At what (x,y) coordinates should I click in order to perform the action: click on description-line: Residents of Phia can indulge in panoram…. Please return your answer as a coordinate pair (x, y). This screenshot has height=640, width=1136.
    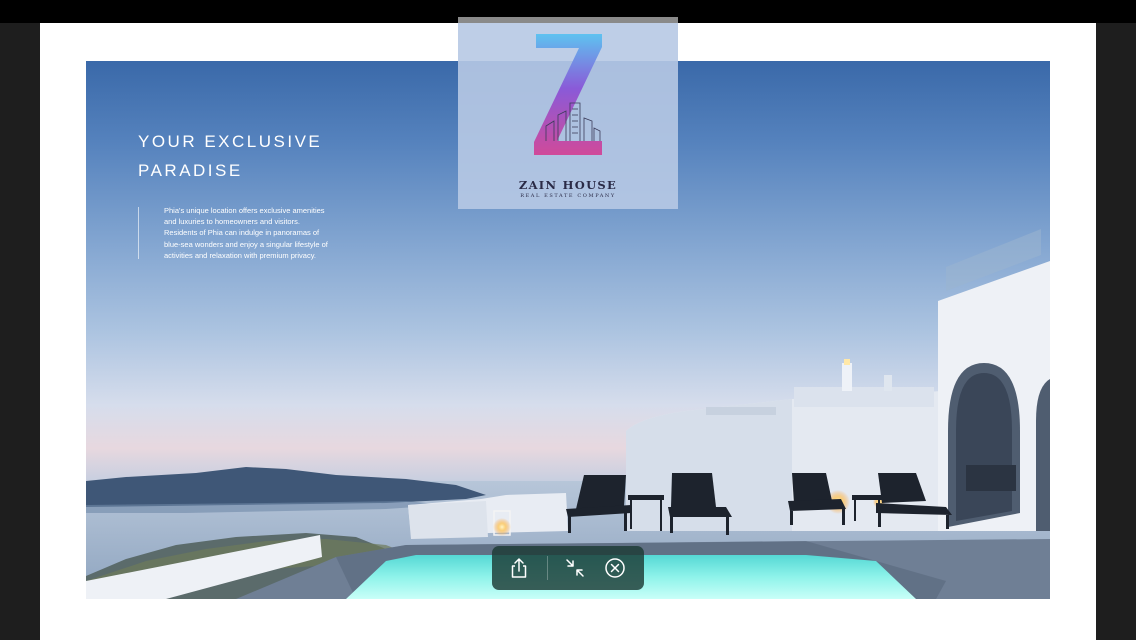
    Looking at the image, I should click on (242, 233).